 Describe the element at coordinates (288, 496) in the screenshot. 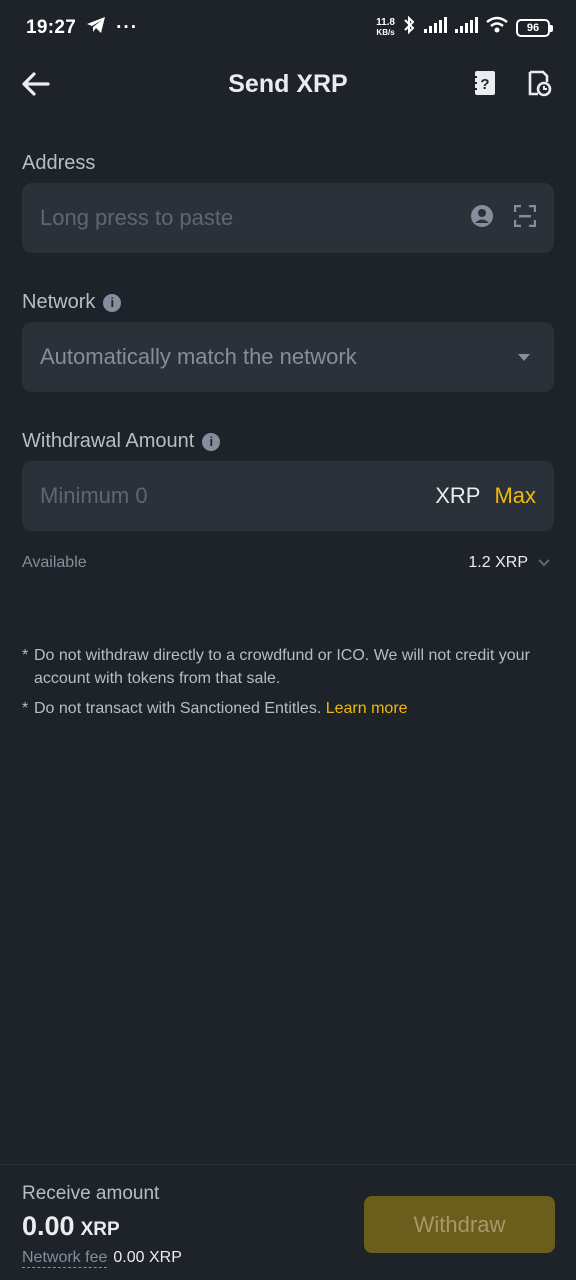

I see `amount-field: Minimum 0 XRP Max` at that location.